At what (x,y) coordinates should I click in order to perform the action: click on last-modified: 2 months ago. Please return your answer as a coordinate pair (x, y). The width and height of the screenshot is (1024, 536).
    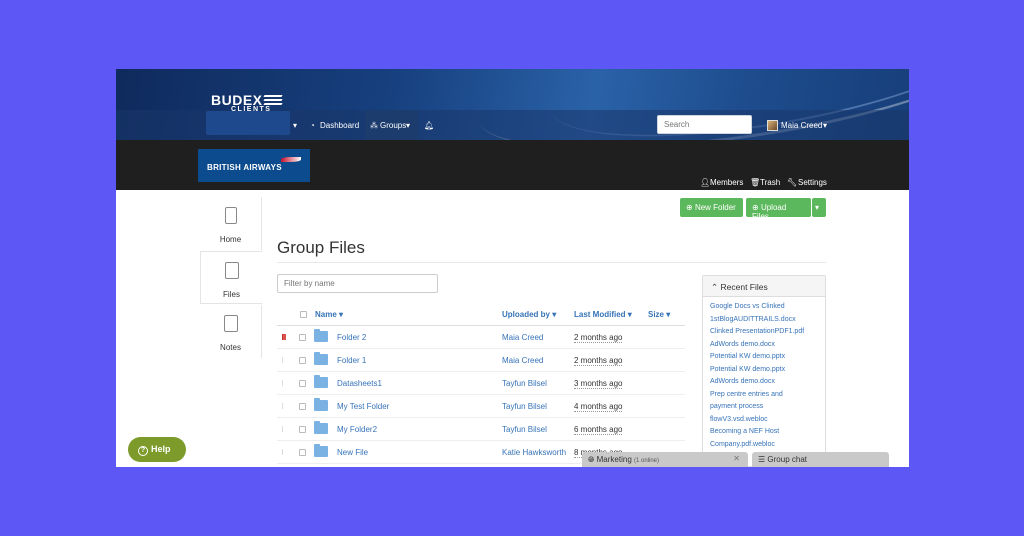
    Looking at the image, I should click on (598, 361).